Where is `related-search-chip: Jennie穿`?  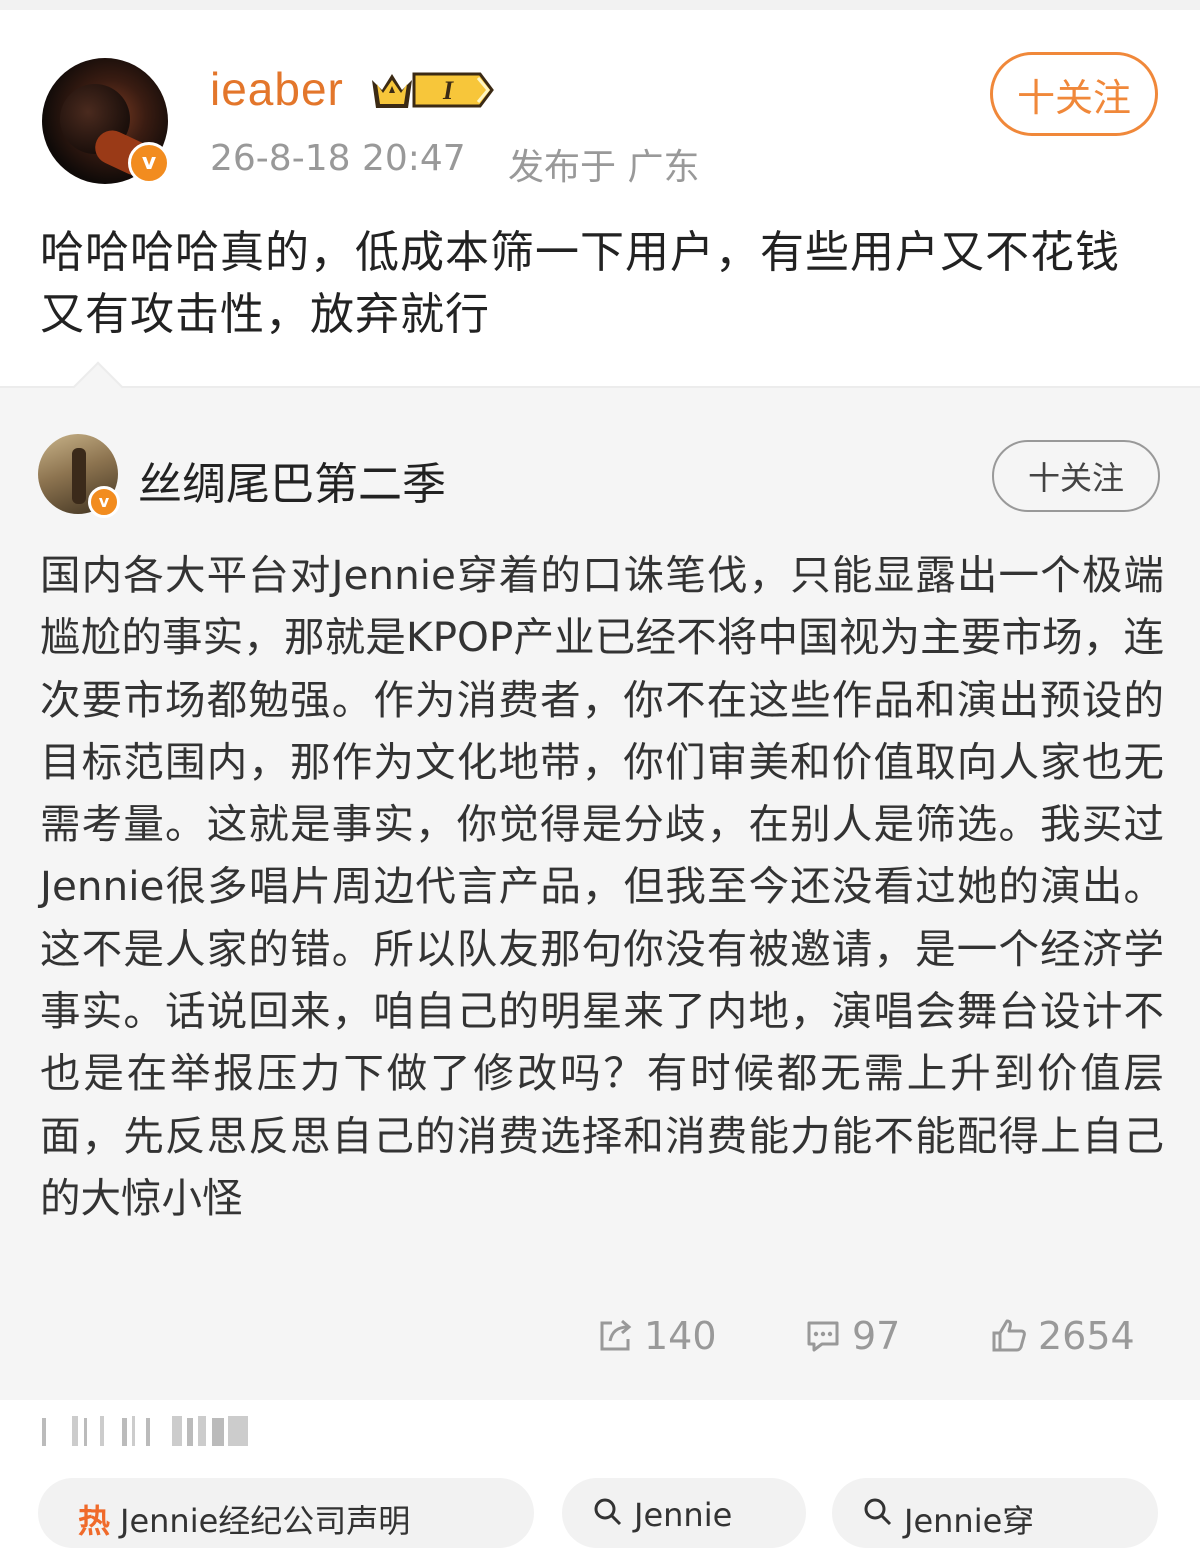 related-search-chip: Jennie穿 is located at coordinates (995, 1513).